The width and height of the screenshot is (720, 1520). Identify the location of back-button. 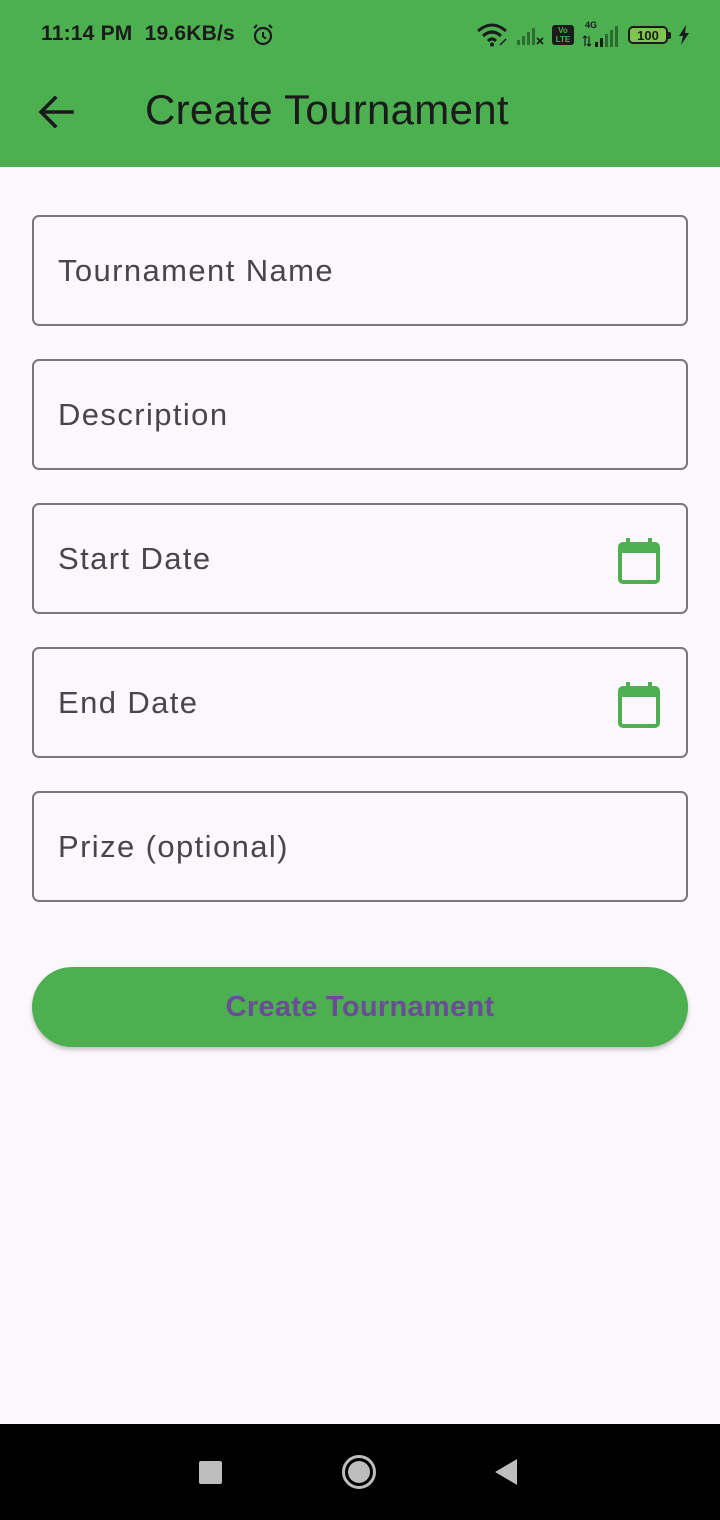
(56, 112).